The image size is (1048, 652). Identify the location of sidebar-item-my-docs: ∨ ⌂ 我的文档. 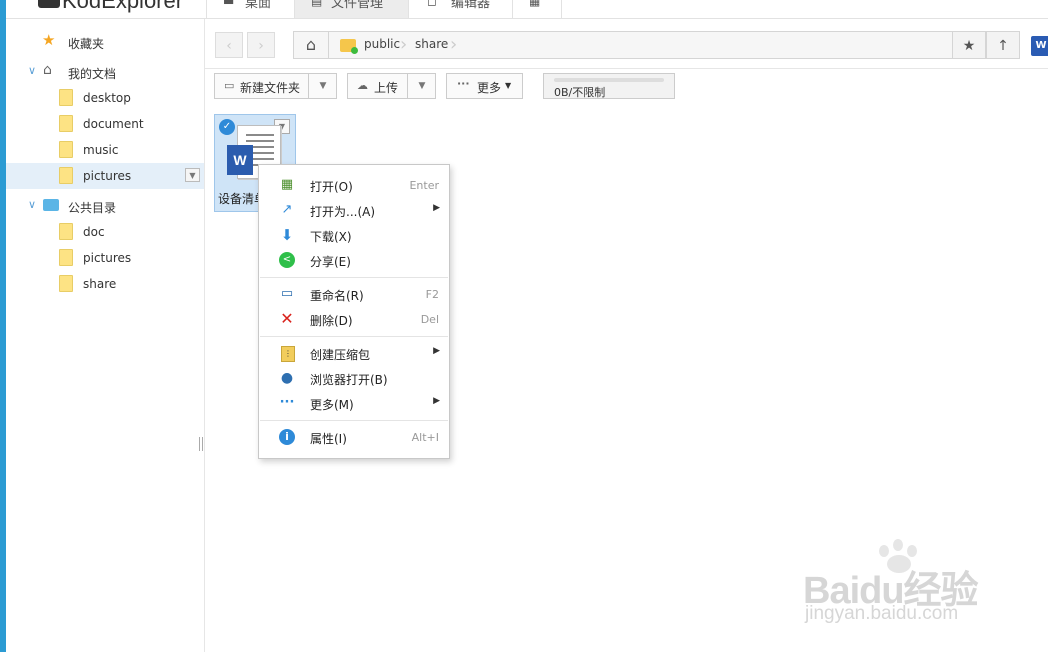
(105, 72).